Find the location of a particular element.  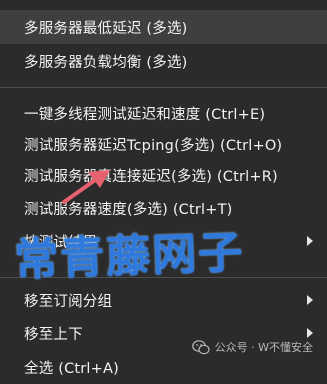

menu-item-by-test-result: 按测试结果 is located at coordinates (163, 241).